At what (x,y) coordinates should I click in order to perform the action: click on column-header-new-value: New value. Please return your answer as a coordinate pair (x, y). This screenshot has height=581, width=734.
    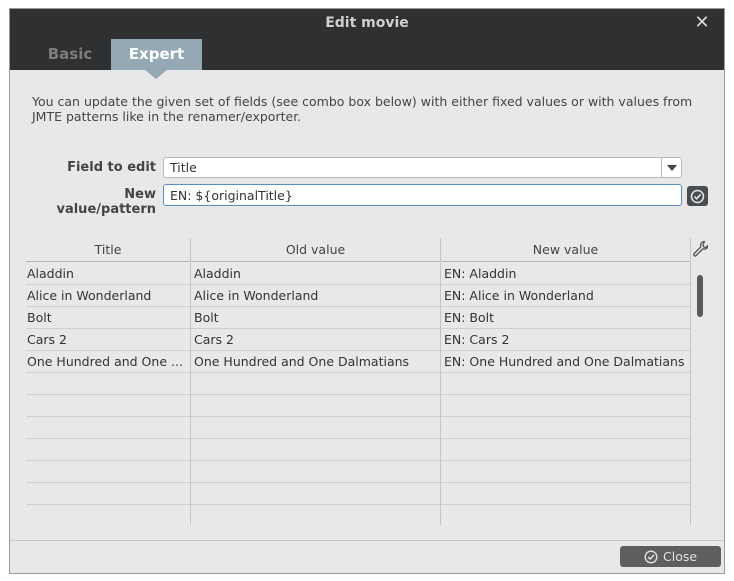
    Looking at the image, I should click on (566, 250).